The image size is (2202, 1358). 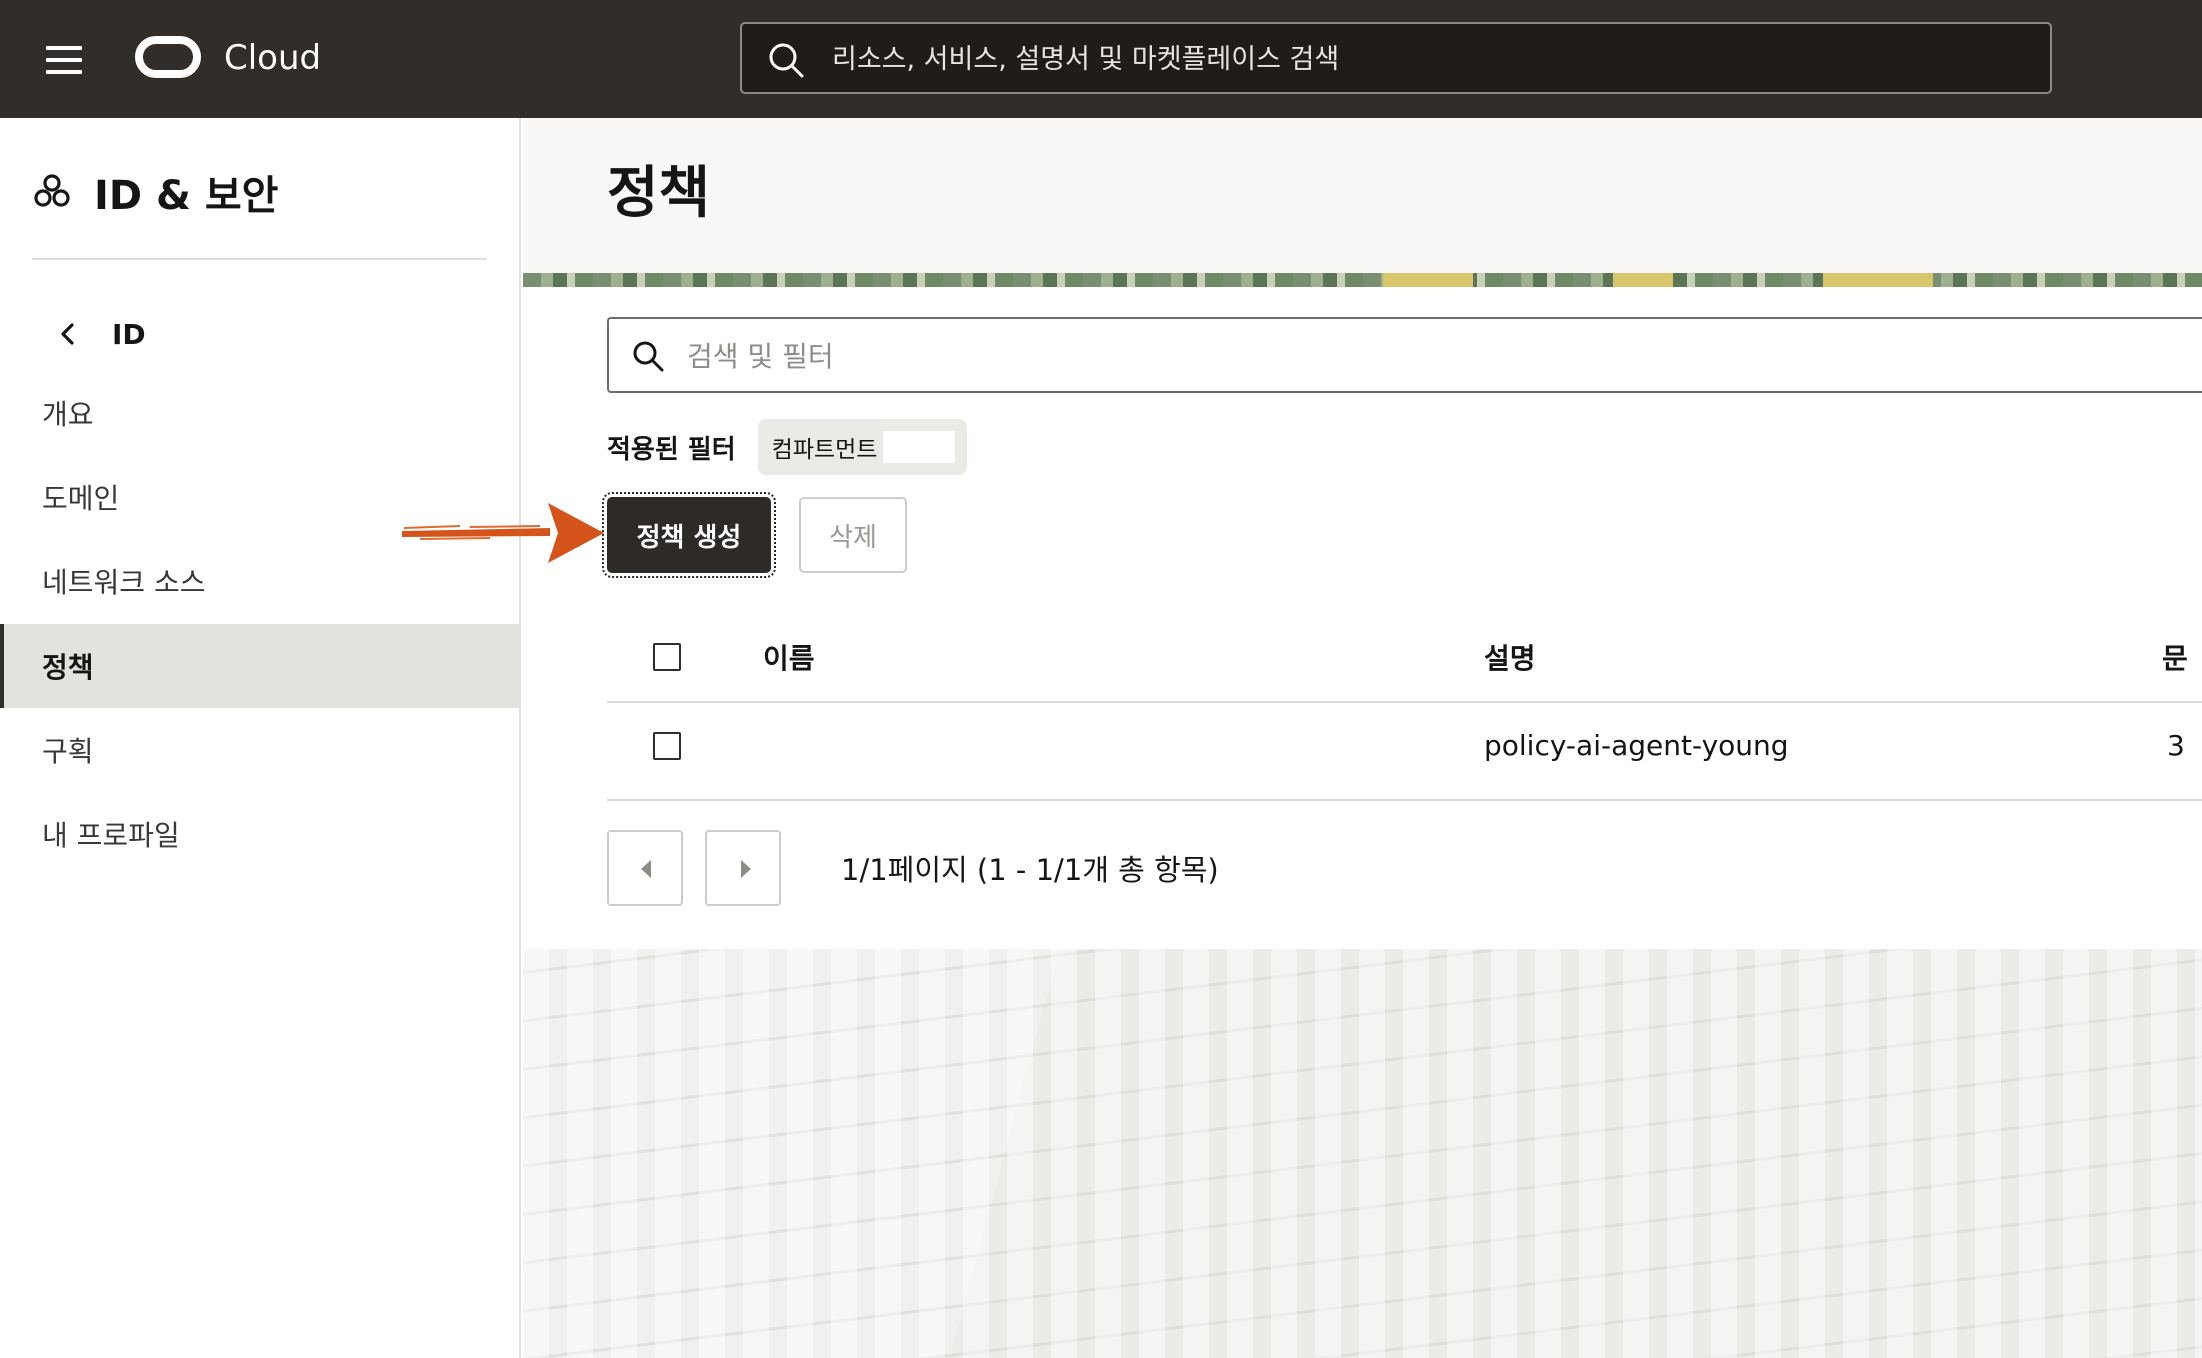 I want to click on sidebar-item-label: 도메인, so click(x=81, y=498).